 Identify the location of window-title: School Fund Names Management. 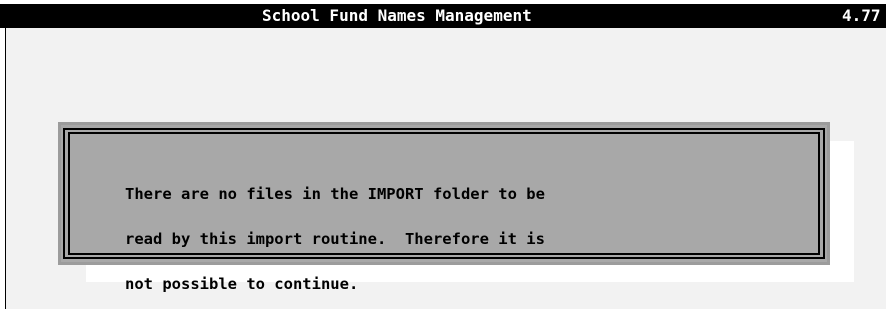
(397, 15).